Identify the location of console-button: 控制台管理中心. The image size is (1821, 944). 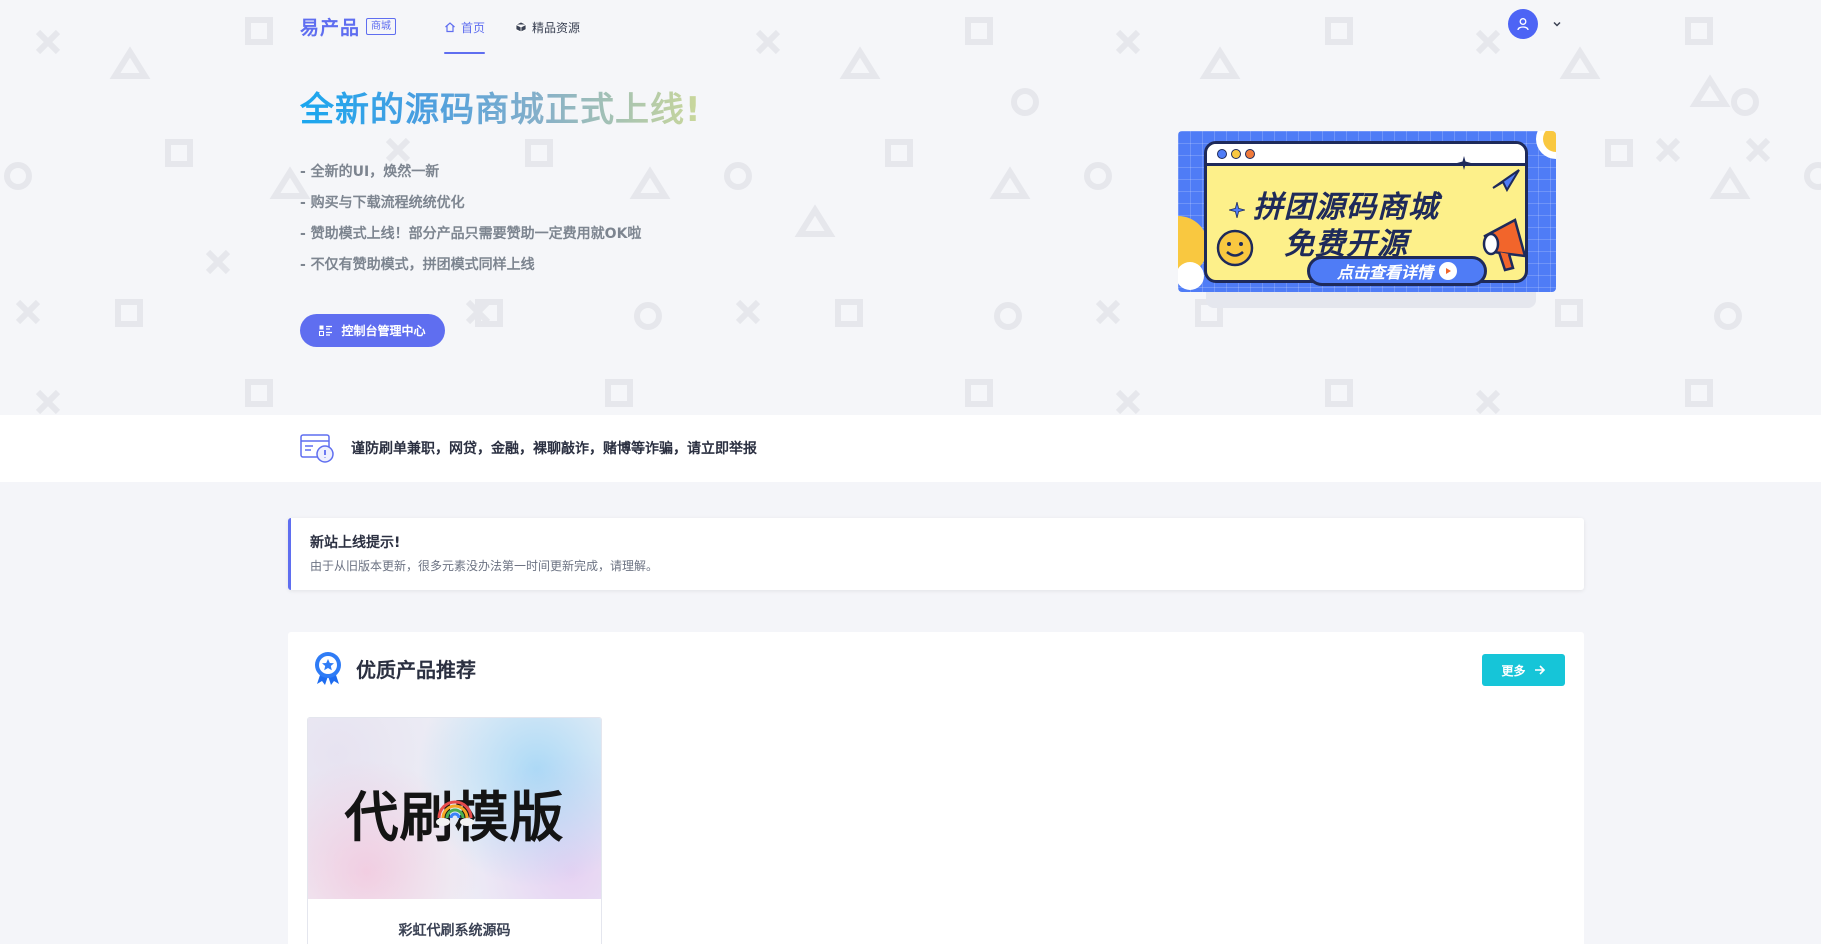
(372, 330).